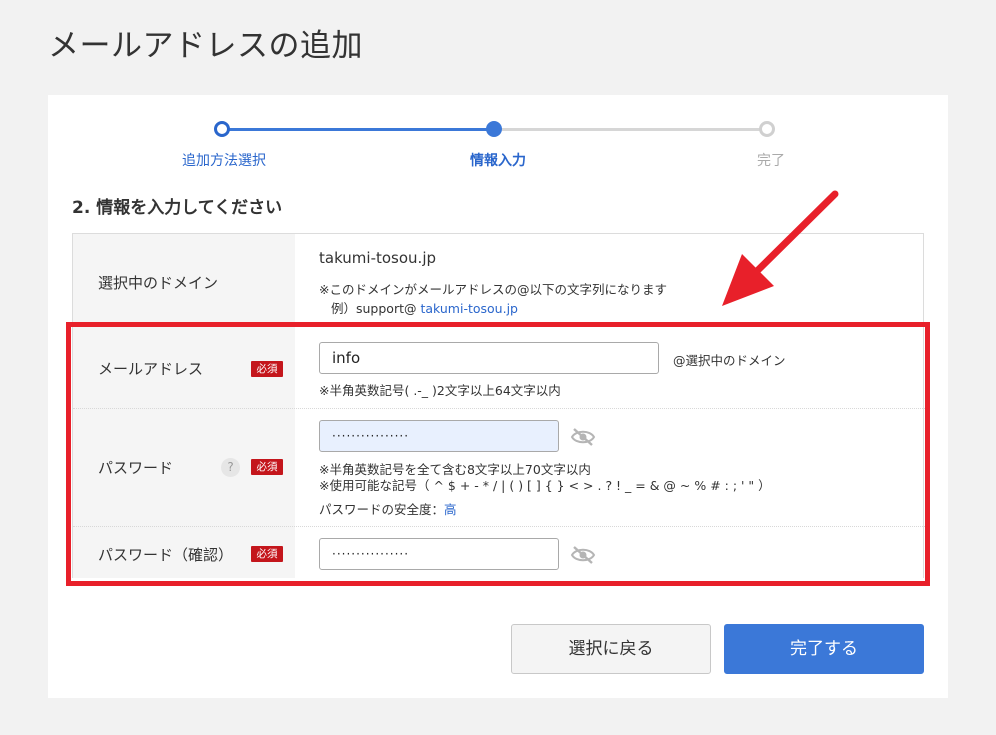 This screenshot has height=735, width=996. Describe the element at coordinates (224, 161) in the screenshot. I see `step-1-label: 追加方法選択` at that location.